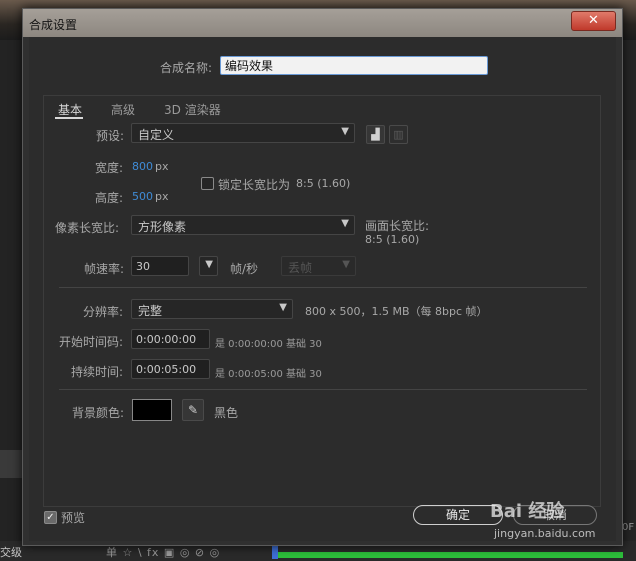 This screenshot has width=636, height=561. What do you see at coordinates (397, 226) in the screenshot?
I see `frame-aspect-label: 画面长宽比:` at bounding box center [397, 226].